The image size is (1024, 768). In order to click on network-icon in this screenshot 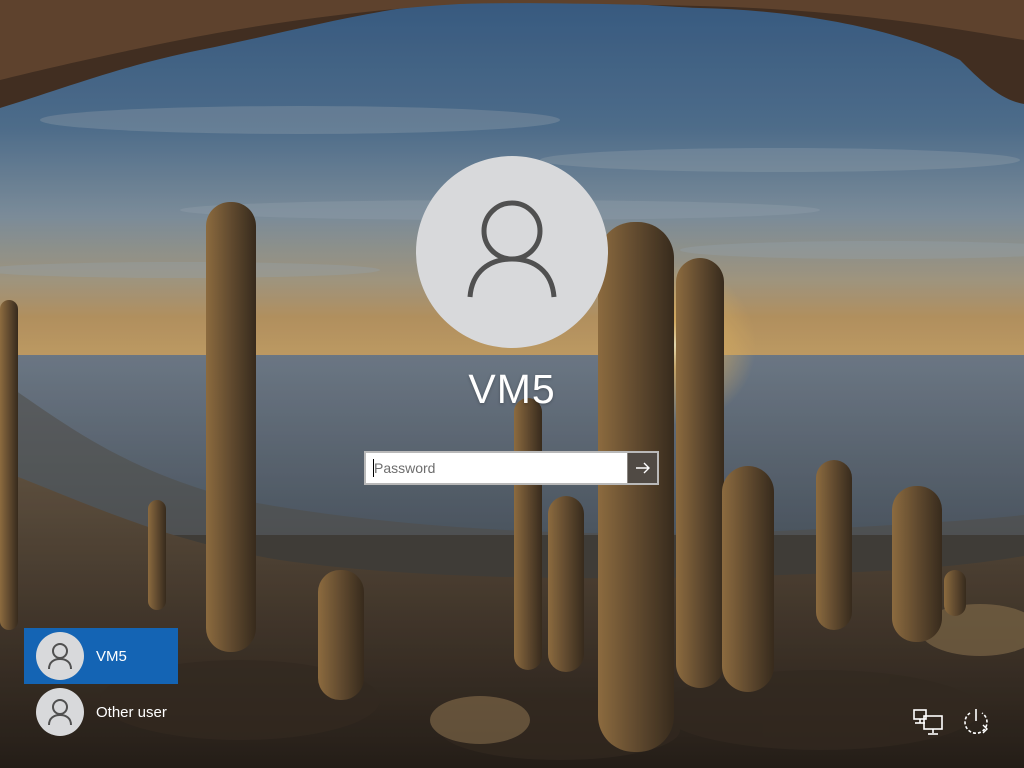, I will do `click(928, 722)`.